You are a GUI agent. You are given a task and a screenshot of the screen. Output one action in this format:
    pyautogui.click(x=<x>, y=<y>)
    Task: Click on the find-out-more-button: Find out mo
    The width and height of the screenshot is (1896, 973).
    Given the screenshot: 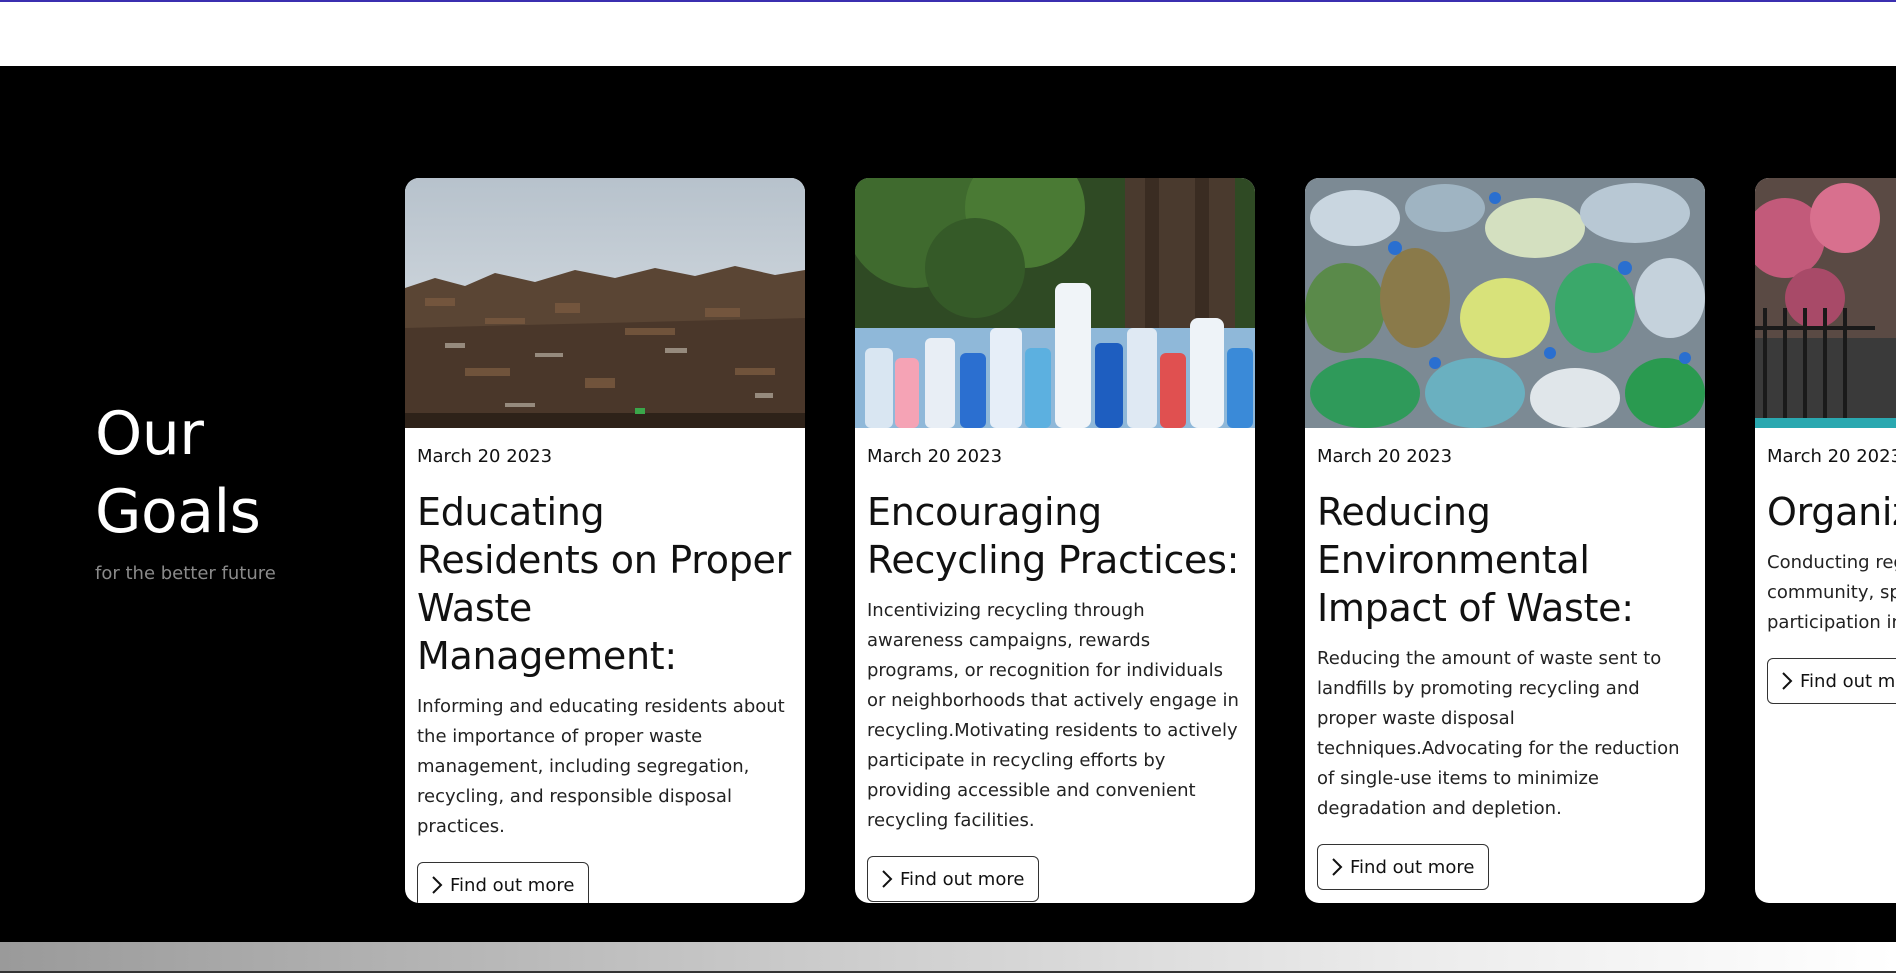 What is the action you would take?
    pyautogui.click(x=1831, y=681)
    